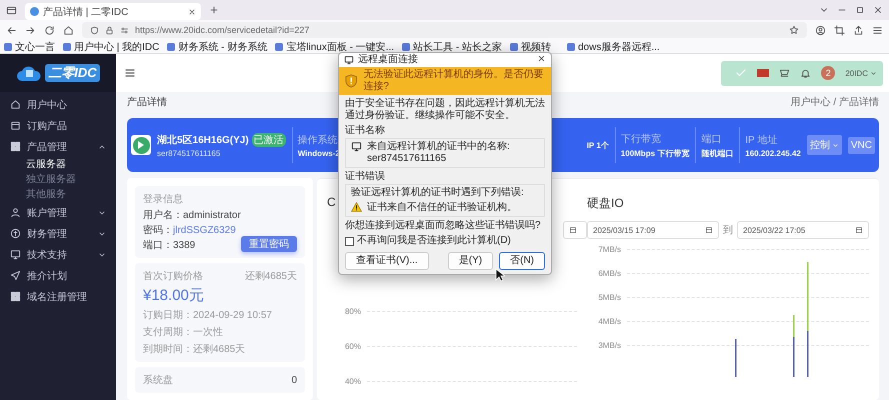 The width and height of the screenshot is (889, 400). I want to click on login-field: 端口：3389, so click(192, 245).